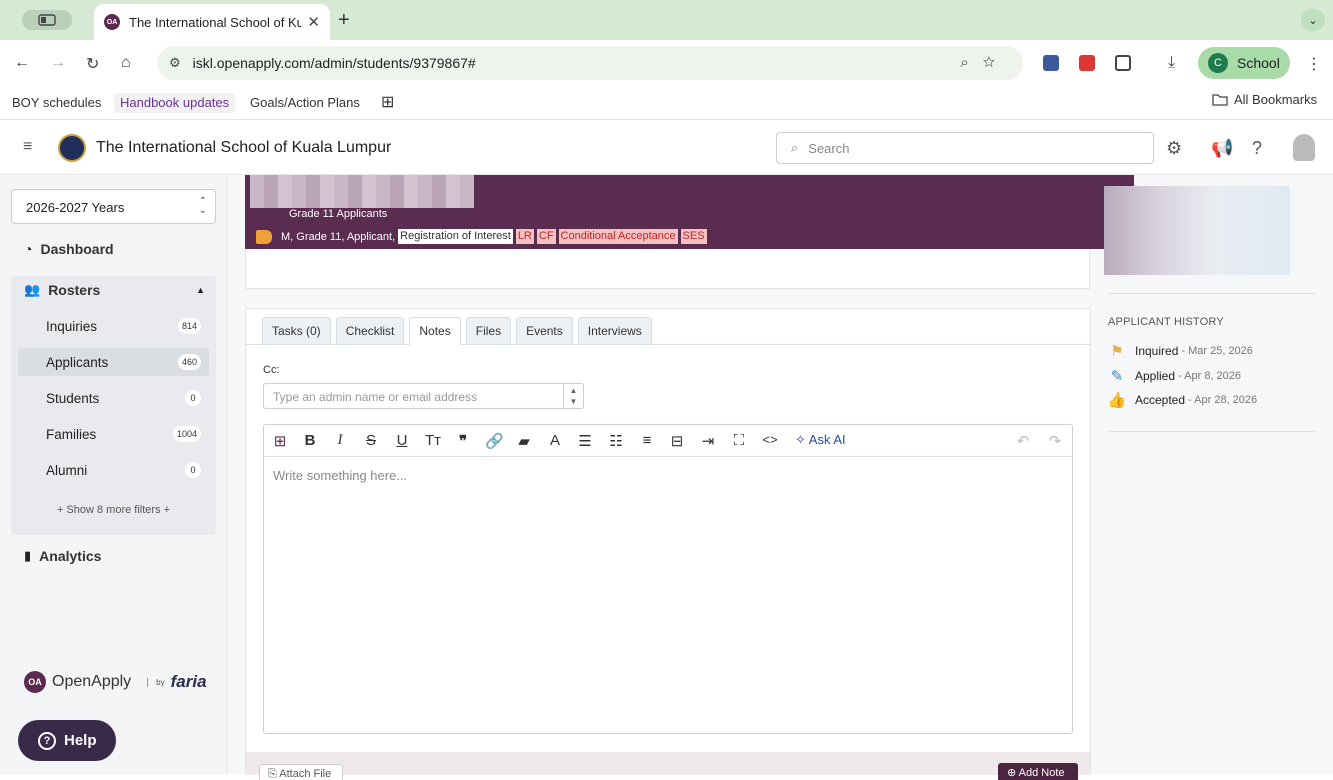 This screenshot has width=1333, height=780. I want to click on help-question-icon: ?, so click(1257, 148).